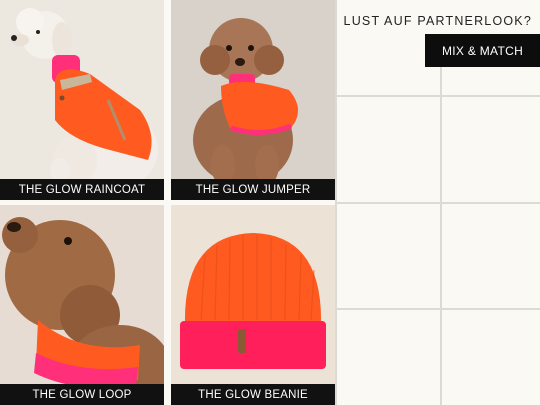 The image size is (540, 405). What do you see at coordinates (82, 394) in the screenshot?
I see `product-caption: THE GLOW LOOP` at bounding box center [82, 394].